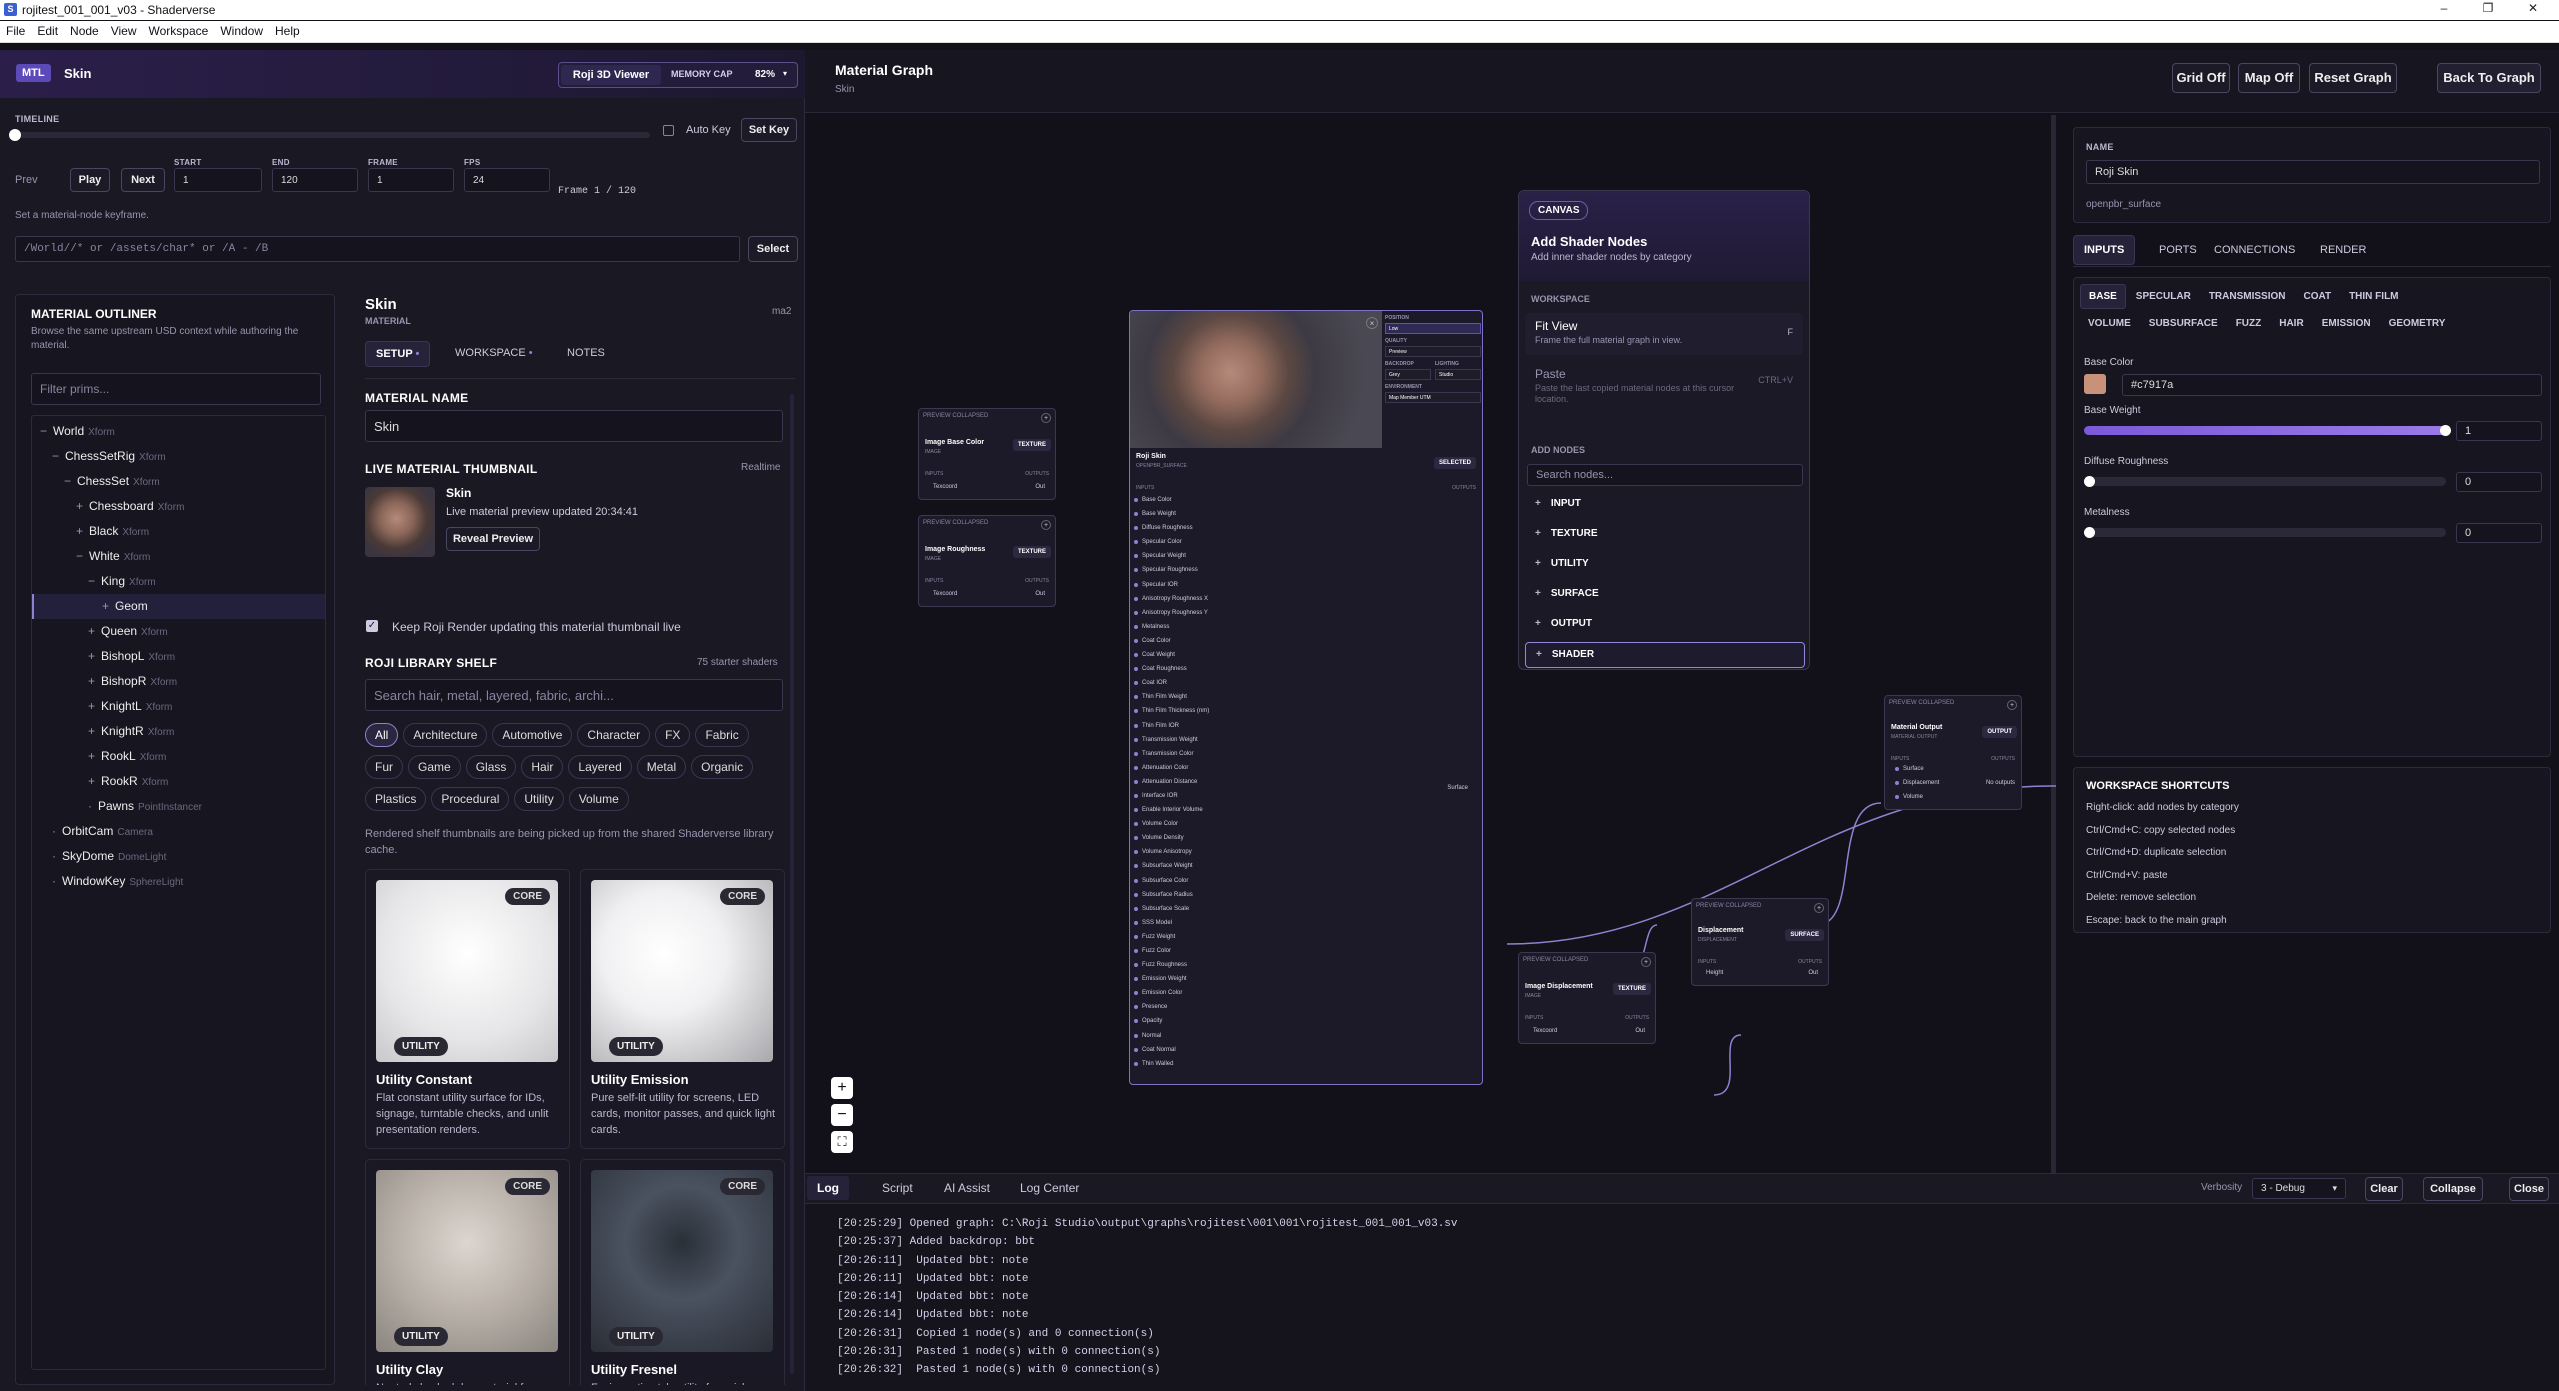 The image size is (2559, 1391). Describe the element at coordinates (2183, 323) in the screenshot. I see `subtab-subsurface: SUBSURFACE` at that location.